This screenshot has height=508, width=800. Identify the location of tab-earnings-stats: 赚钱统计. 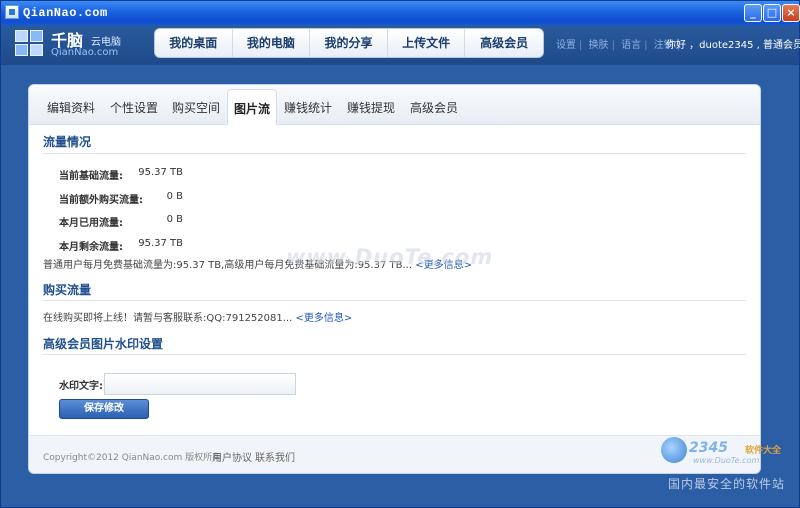
(308, 107).